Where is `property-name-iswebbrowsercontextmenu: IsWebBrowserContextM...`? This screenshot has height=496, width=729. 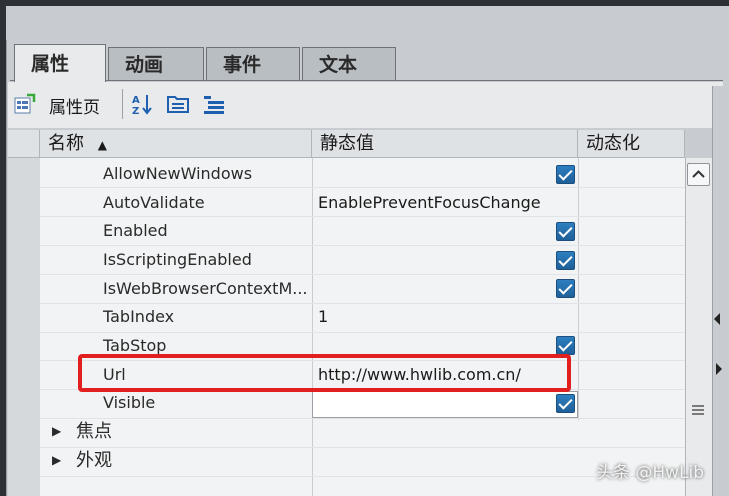 property-name-iswebbrowsercontextmenu: IsWebBrowserContextM... is located at coordinates (205, 289).